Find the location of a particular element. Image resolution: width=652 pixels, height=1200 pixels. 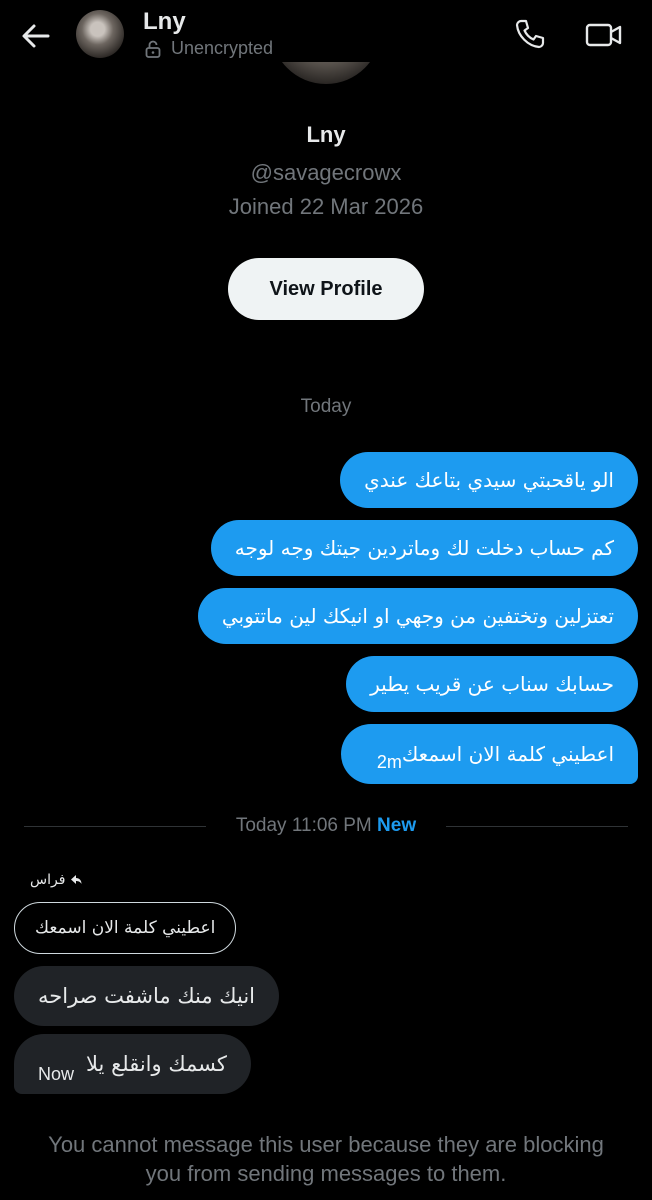

separator-timestamp: Today 11:06 PM is located at coordinates (303, 825).